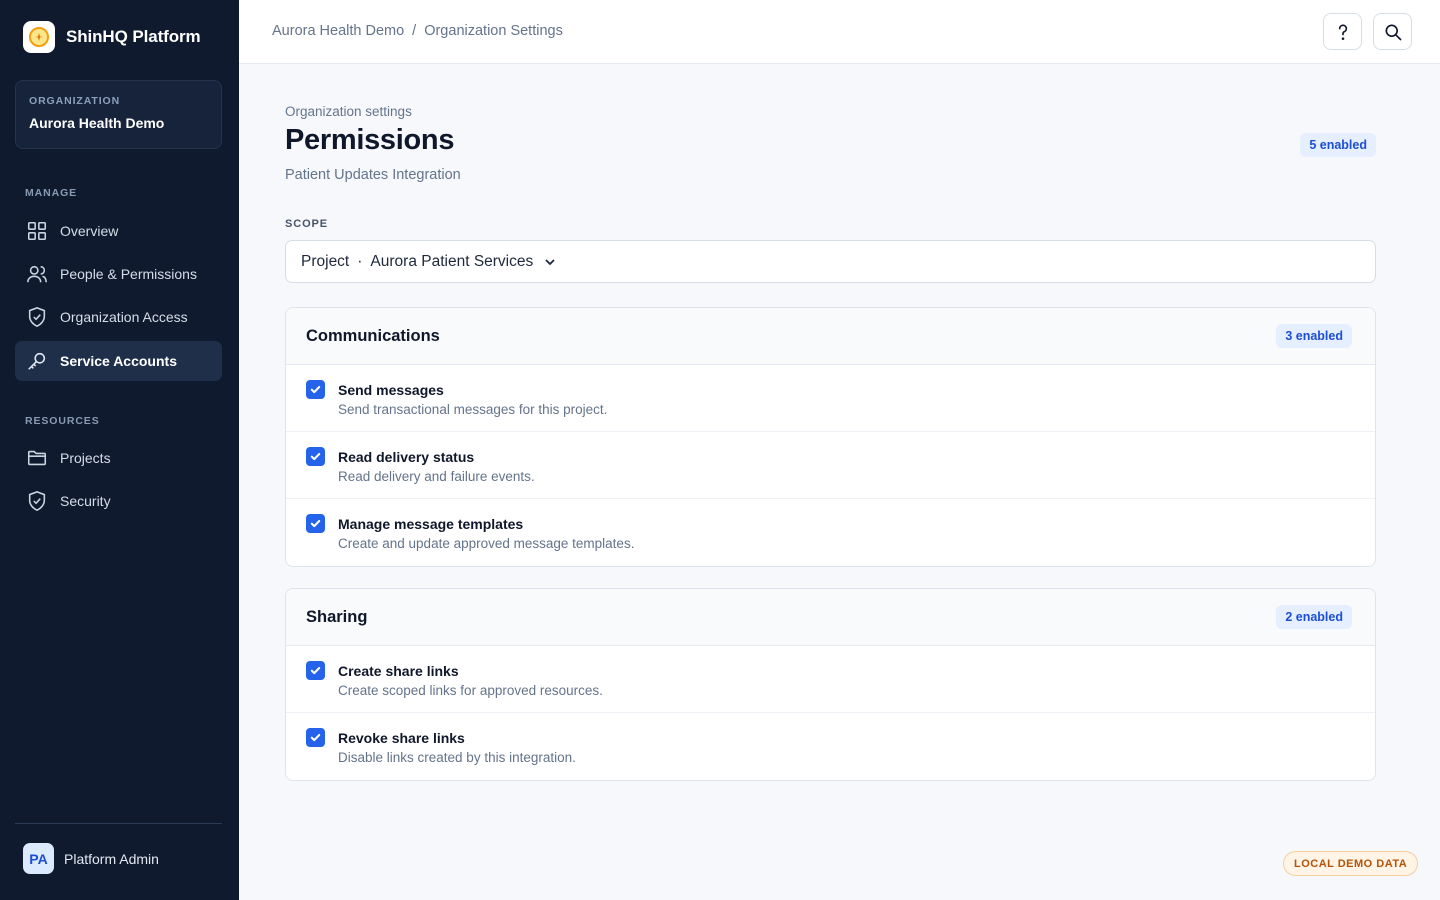 The image size is (1440, 900). I want to click on page-eyebrow: Organization settings, so click(348, 111).